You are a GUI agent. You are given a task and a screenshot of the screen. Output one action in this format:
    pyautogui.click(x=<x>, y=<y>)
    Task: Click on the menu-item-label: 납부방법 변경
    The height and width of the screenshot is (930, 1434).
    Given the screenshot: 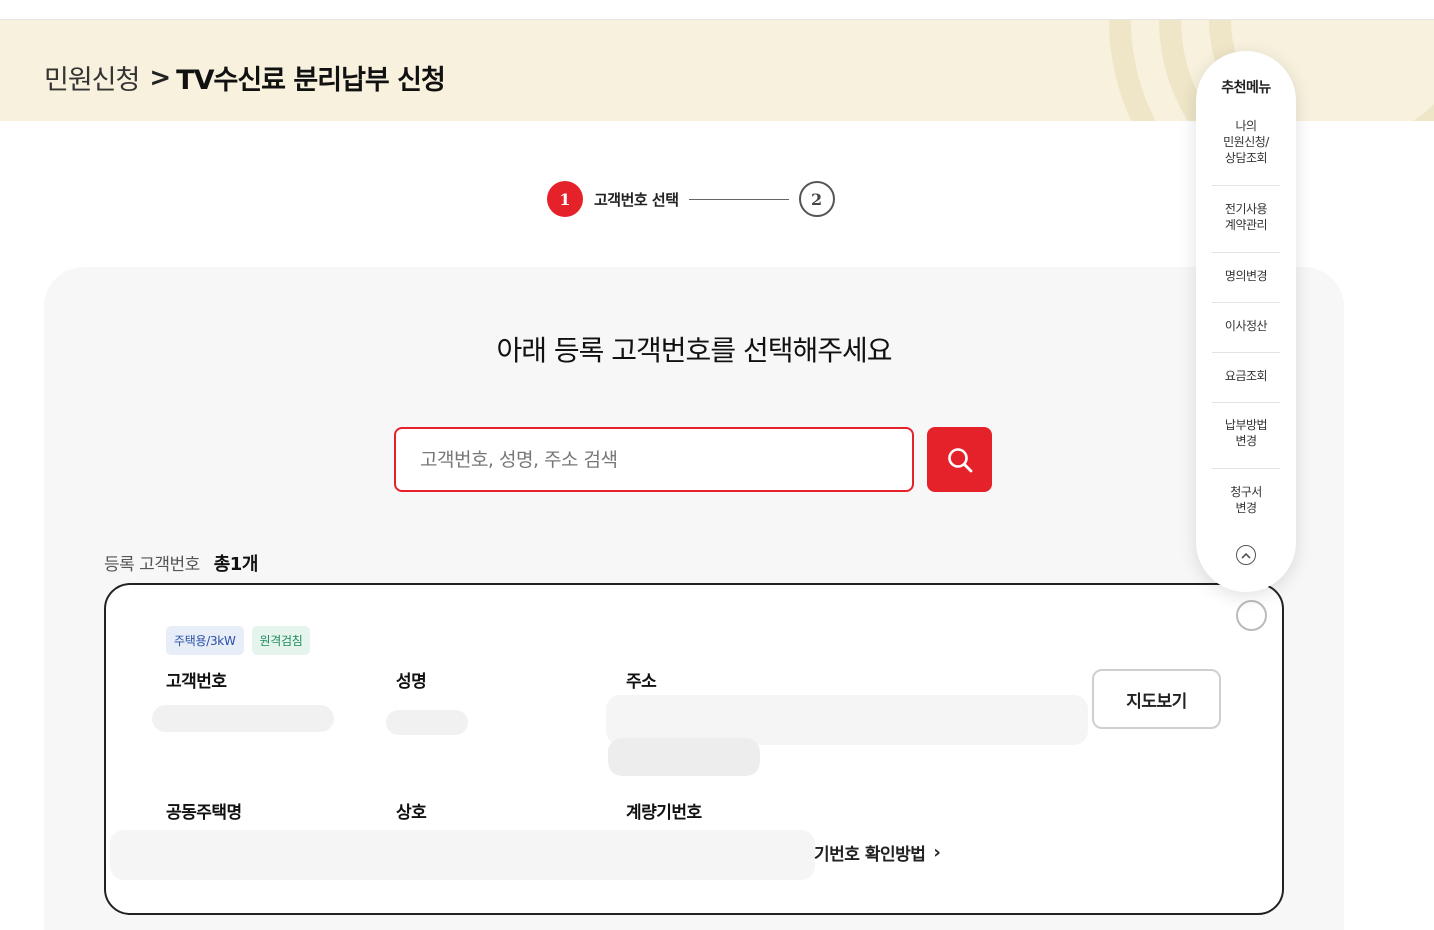 What is the action you would take?
    pyautogui.click(x=1246, y=433)
    